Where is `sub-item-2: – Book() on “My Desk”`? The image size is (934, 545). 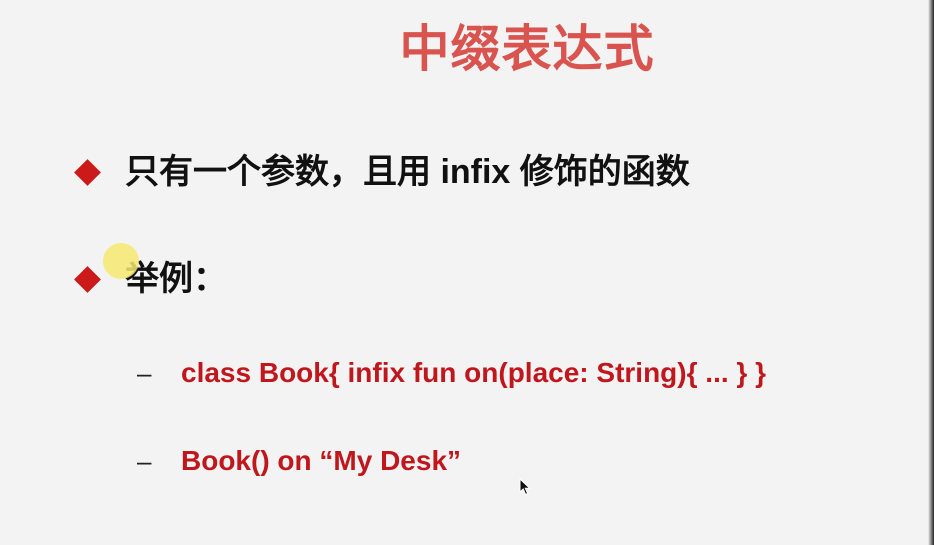
sub-item-2: – Book() on “My Desk” is located at coordinates (299, 461).